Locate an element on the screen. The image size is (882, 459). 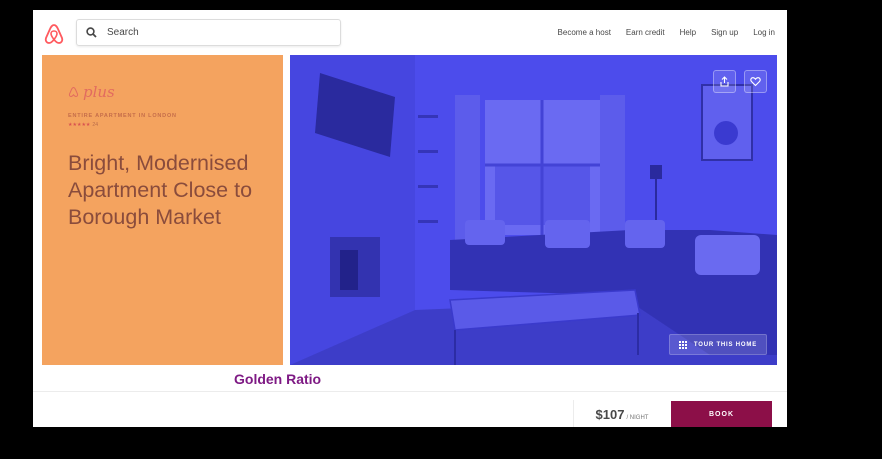
book-button: BOOK is located at coordinates (721, 414).